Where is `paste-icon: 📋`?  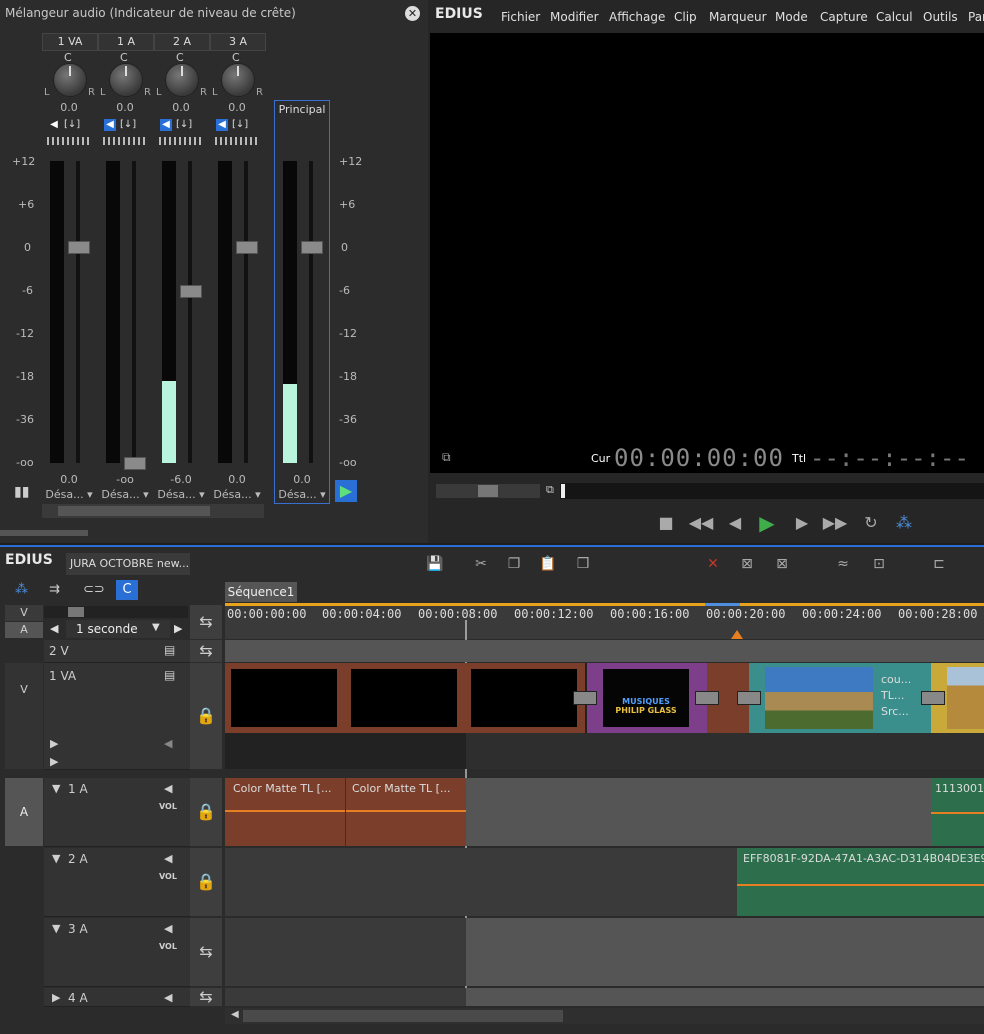
paste-icon: 📋 is located at coordinates (548, 566).